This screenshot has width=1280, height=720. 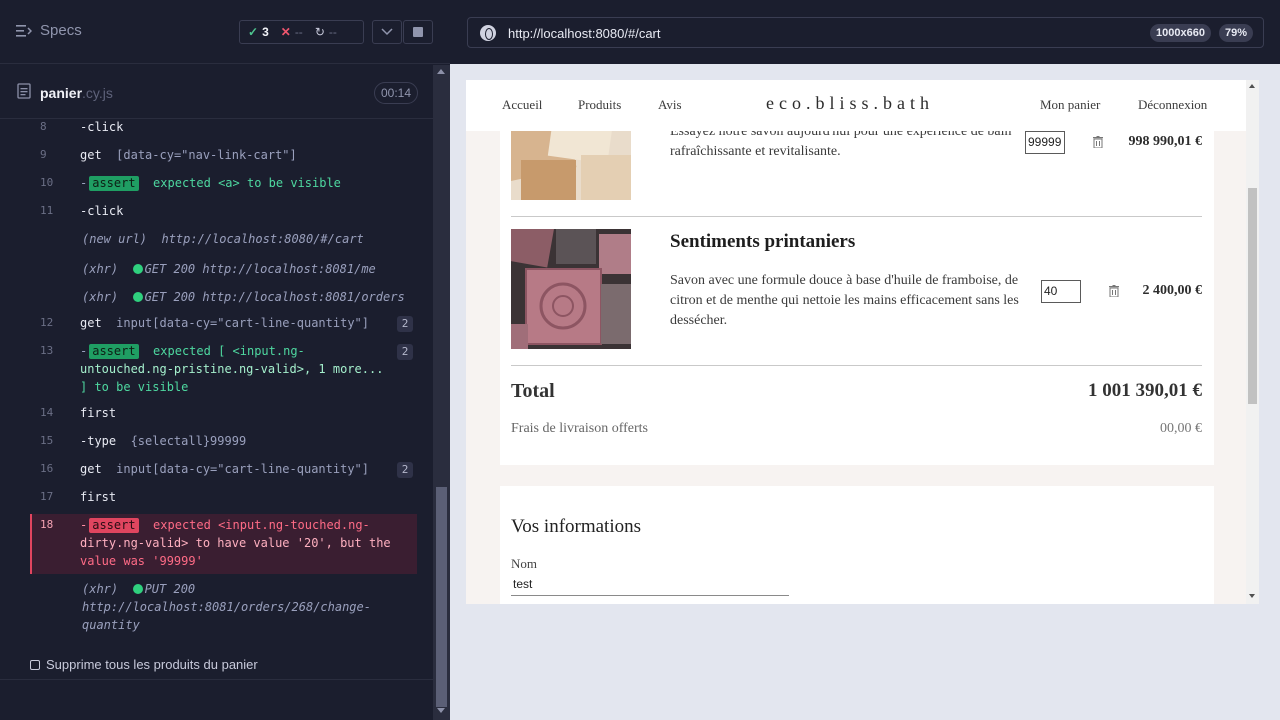 I want to click on command-row: 8 -click, so click(x=223, y=128).